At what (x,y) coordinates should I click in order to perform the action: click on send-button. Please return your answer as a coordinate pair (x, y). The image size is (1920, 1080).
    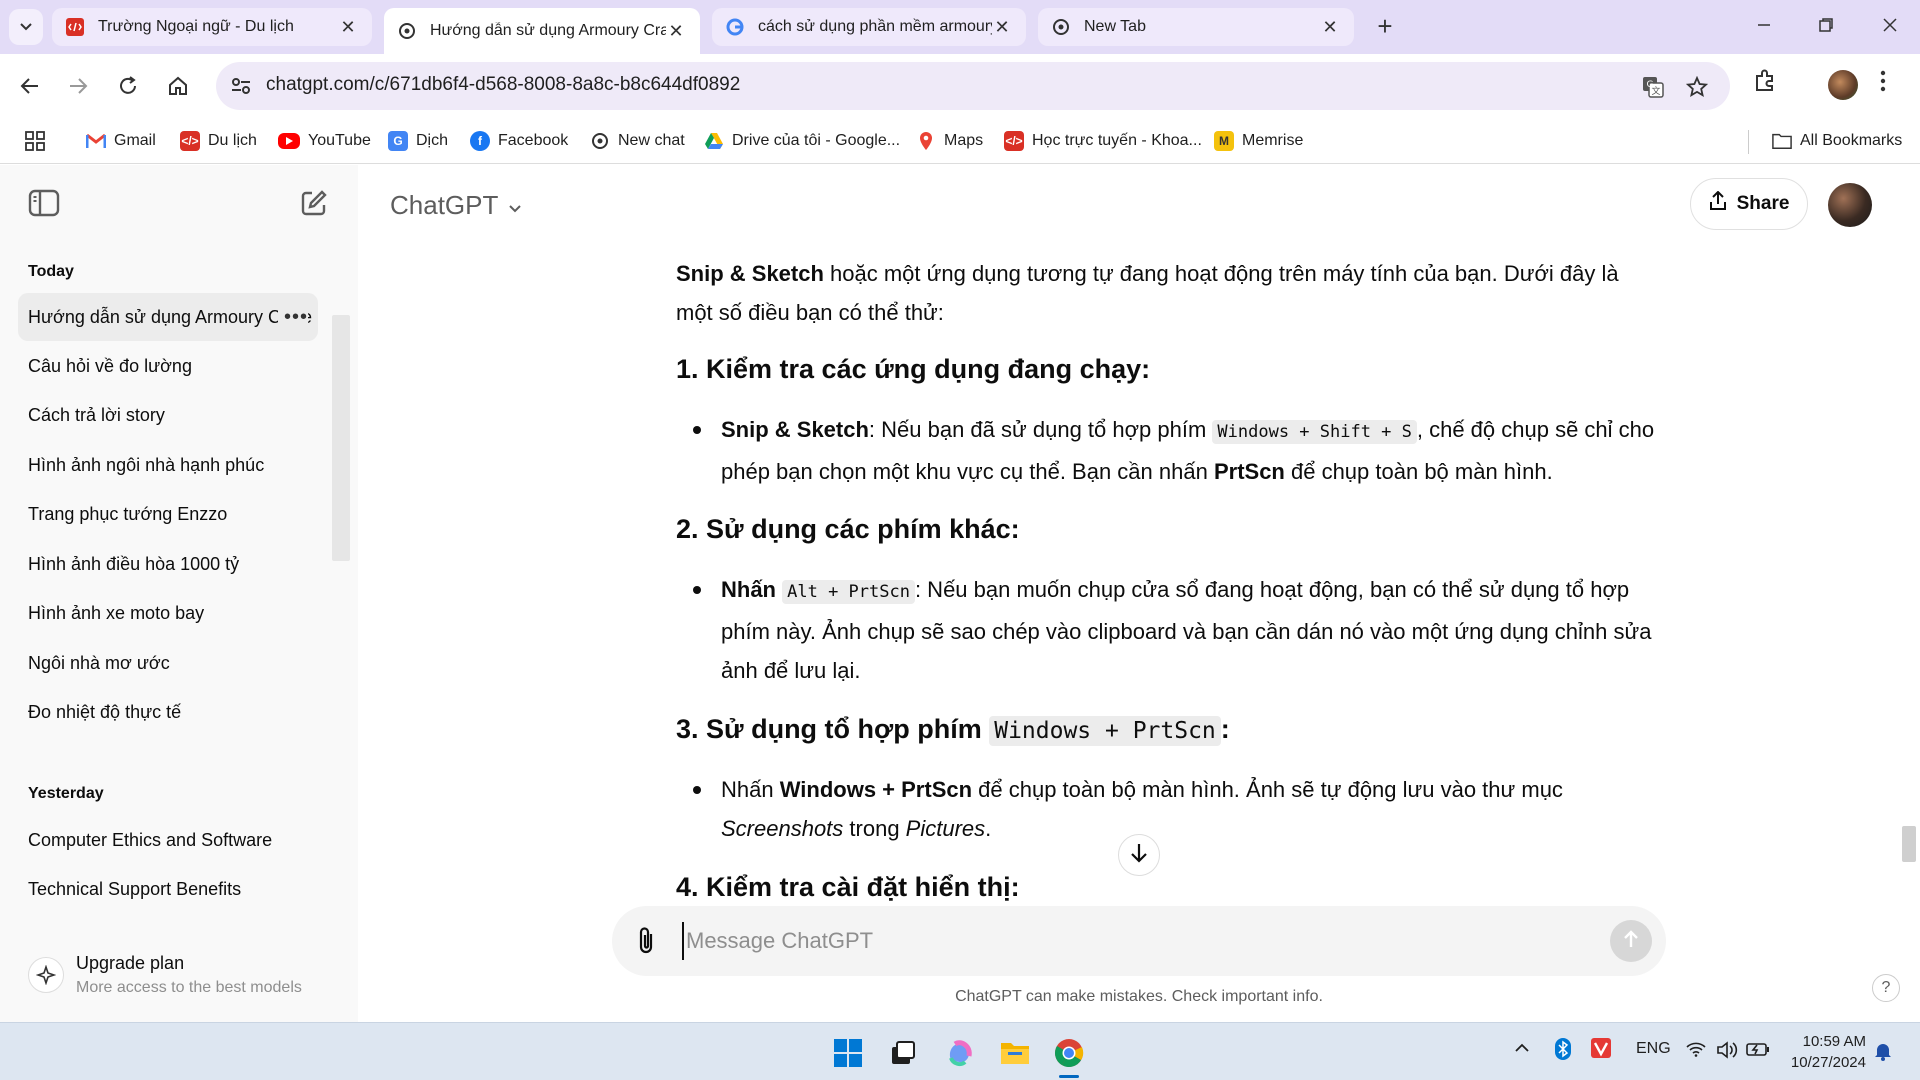
    Looking at the image, I should click on (1631, 941).